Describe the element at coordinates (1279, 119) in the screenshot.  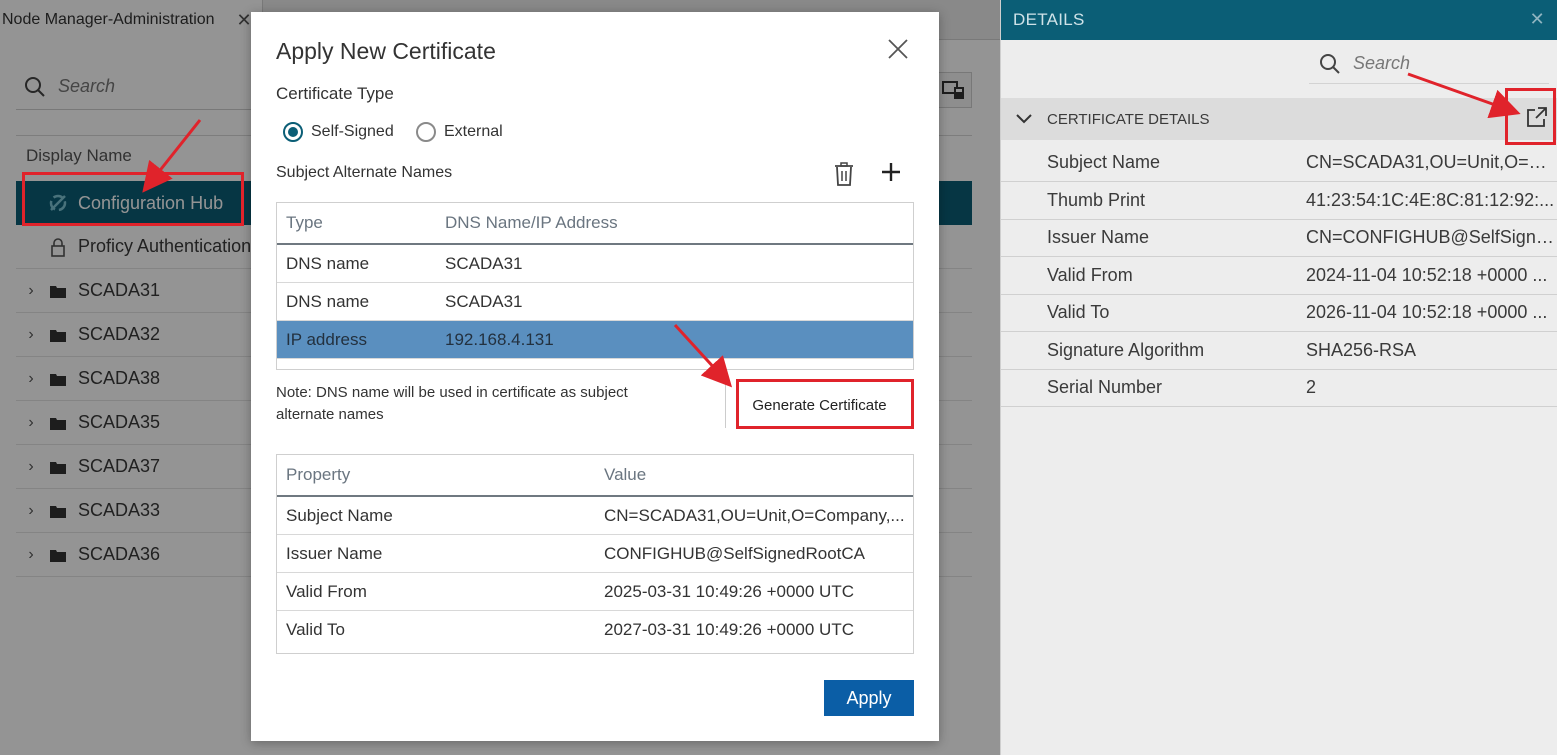
I see `certificate-details-section: CERTIFICATE DETAILS` at that location.